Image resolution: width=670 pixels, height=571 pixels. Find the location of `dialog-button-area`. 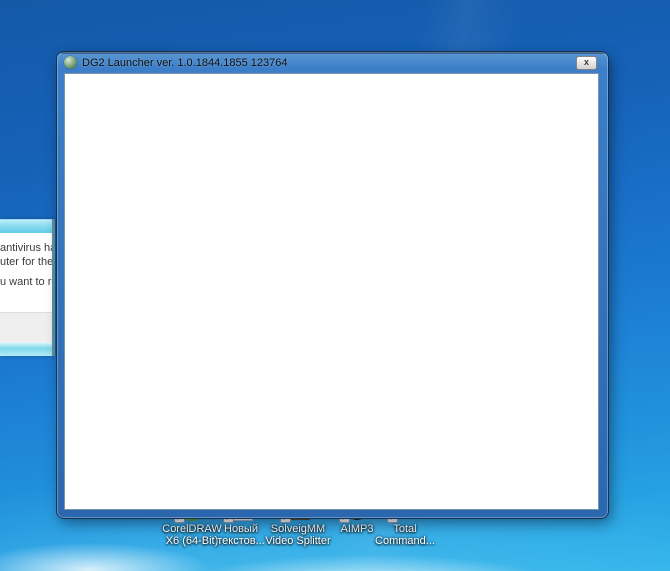

dialog-button-area is located at coordinates (26, 327).